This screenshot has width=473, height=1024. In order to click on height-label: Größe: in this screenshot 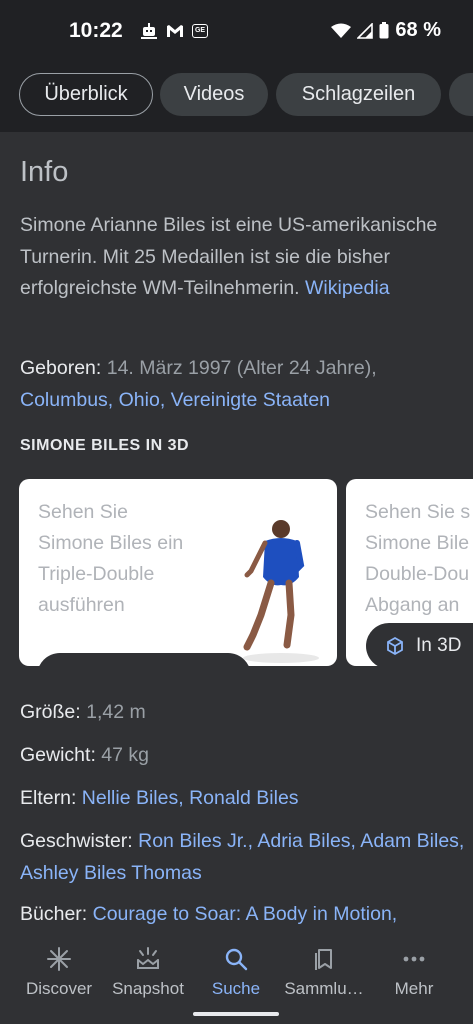, I will do `click(50, 712)`.